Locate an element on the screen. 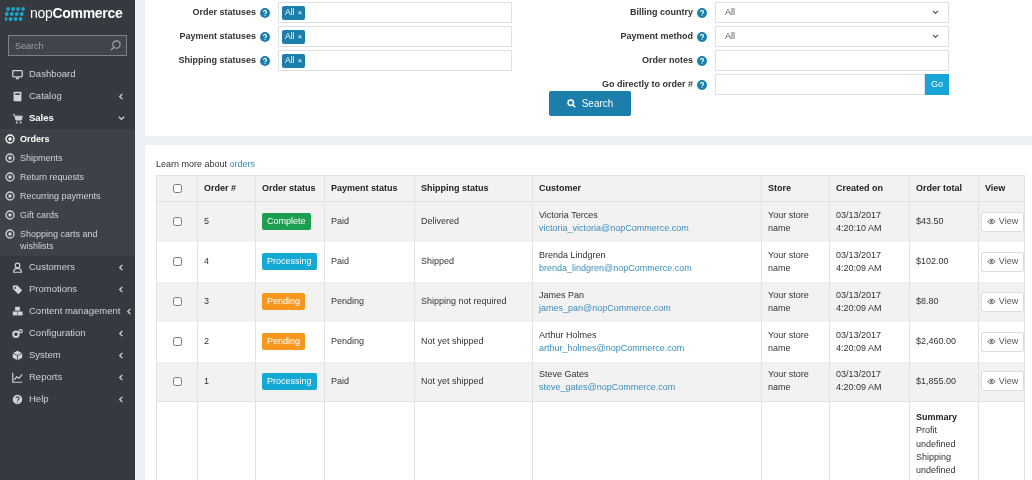 Image resolution: width=1032 pixels, height=480 pixels. orders-link: orders is located at coordinates (242, 164).